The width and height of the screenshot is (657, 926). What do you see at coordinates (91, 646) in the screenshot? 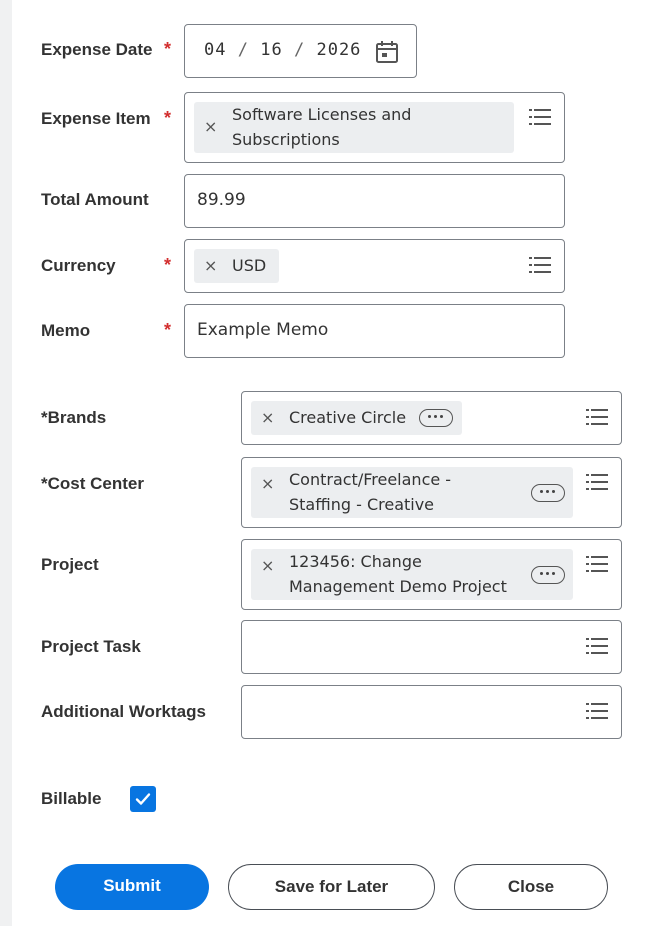
I see `project-task-label: Project Task` at bounding box center [91, 646].